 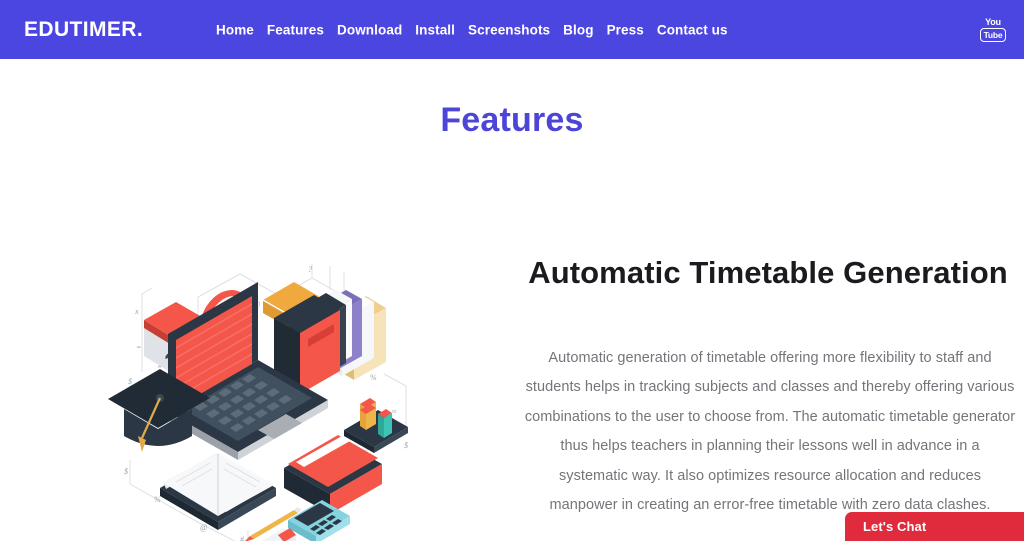 I want to click on youtube-icon-bottom-text: Tube, so click(x=993, y=35).